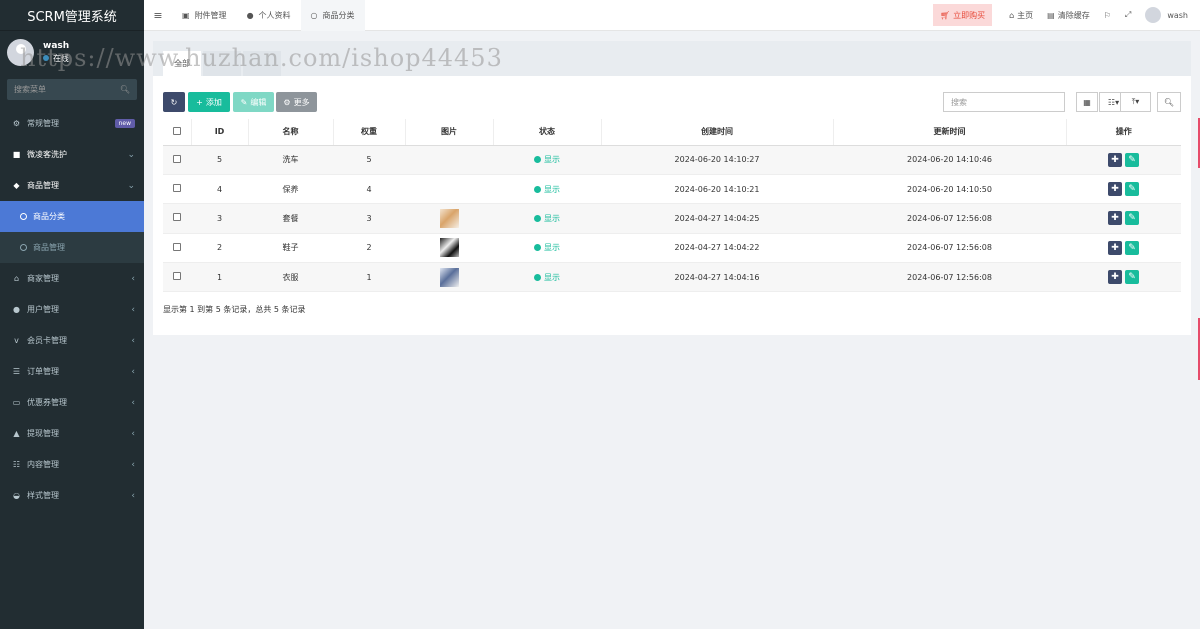 The width and height of the screenshot is (1200, 629). I want to click on edit-button: ✎ 编辑, so click(253, 102).